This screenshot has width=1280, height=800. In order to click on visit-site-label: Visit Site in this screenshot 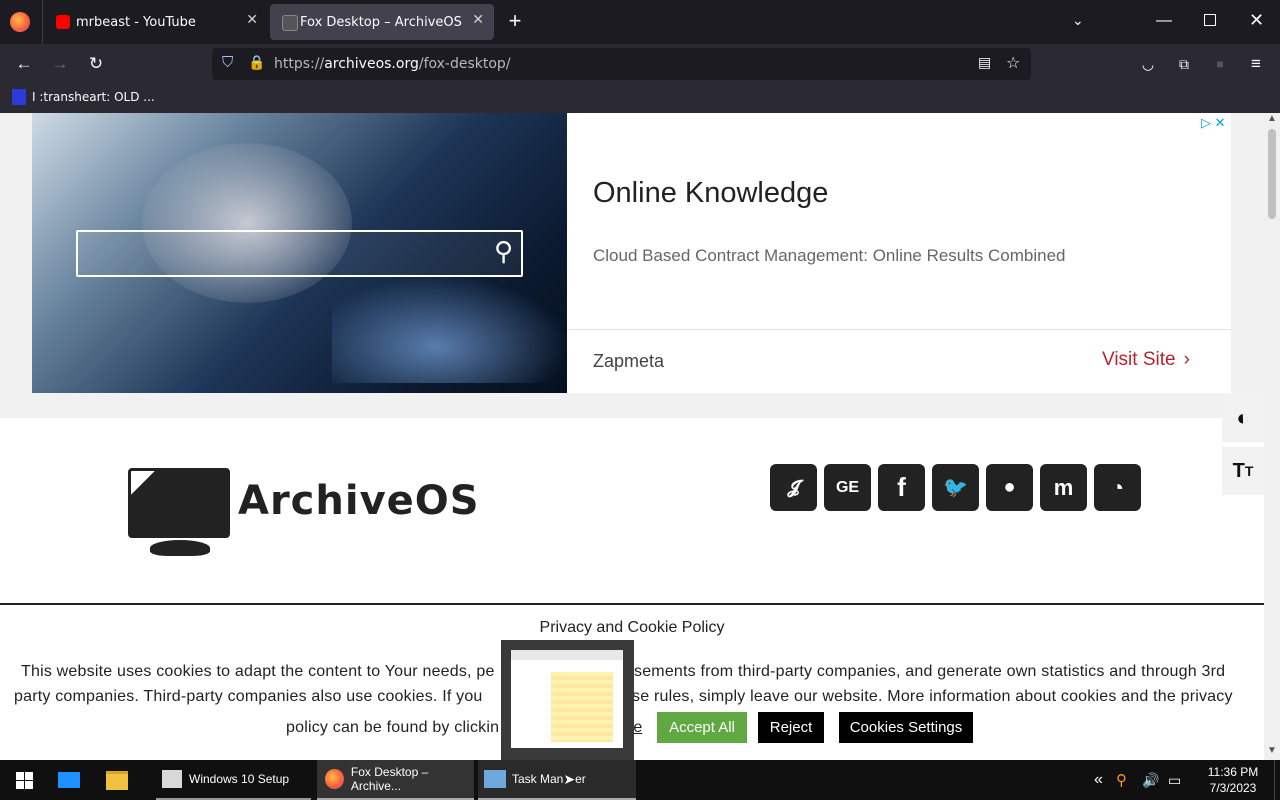, I will do `click(1139, 359)`.